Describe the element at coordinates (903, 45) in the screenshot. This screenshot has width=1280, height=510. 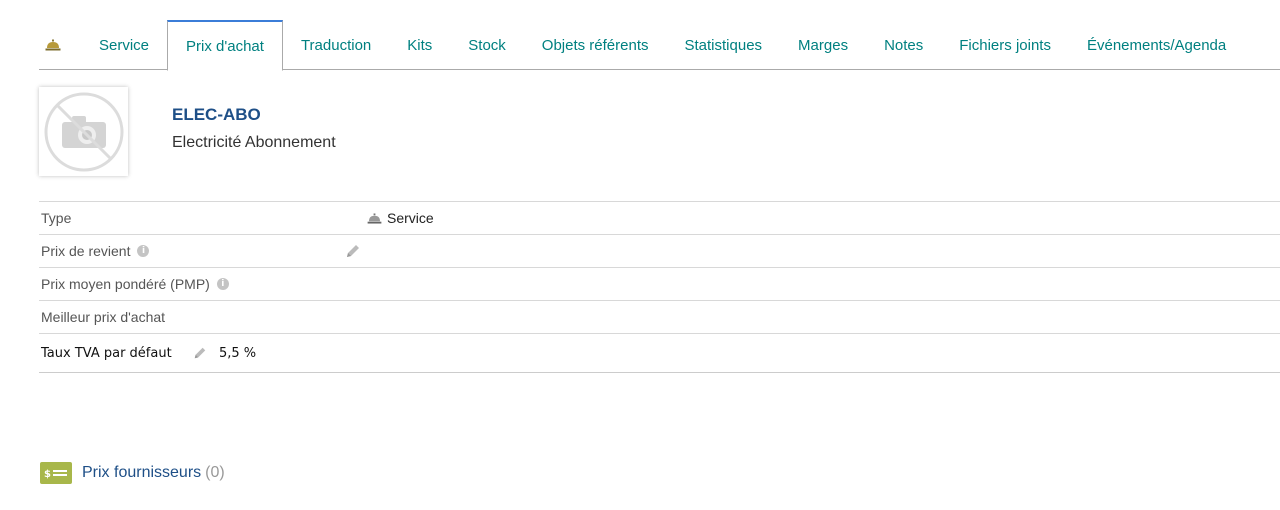
I see `tab-notes: Notes` at that location.